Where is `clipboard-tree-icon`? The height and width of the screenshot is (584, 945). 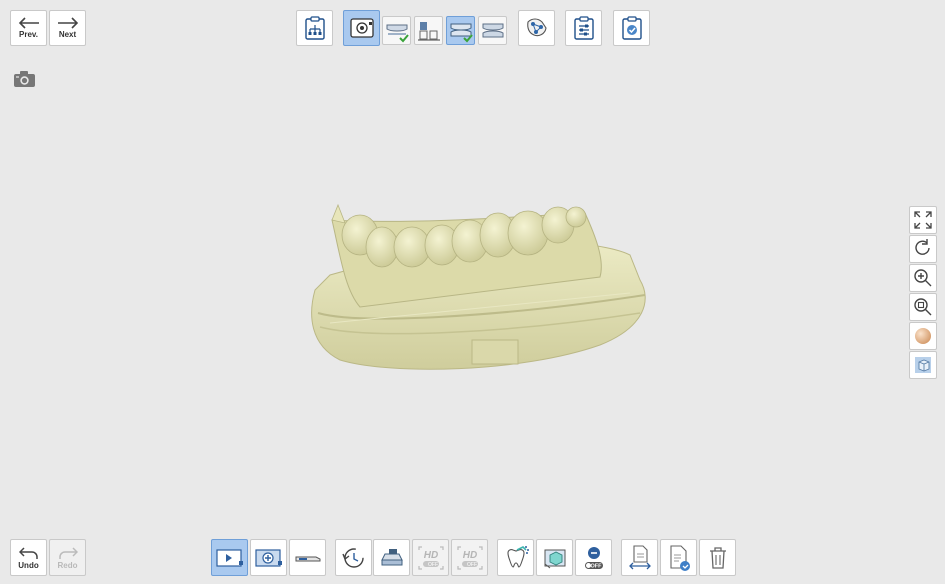
clipboard-tree-icon is located at coordinates (314, 28).